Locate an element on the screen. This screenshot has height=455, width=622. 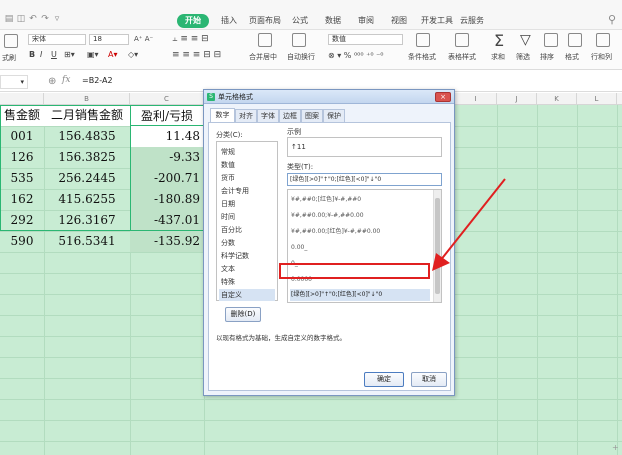
formula-input: =B2-A2 is located at coordinates (97, 80).